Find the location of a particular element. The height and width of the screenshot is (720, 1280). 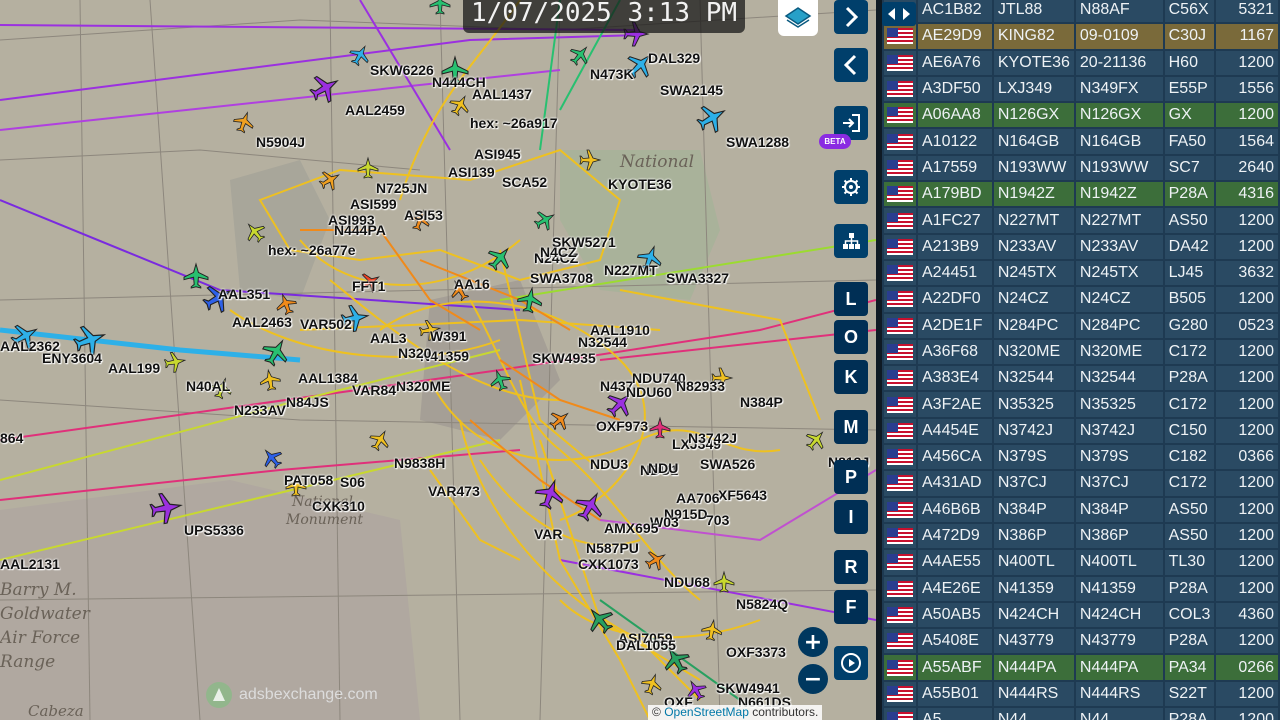

aircraft-label: hex: ~26a77e is located at coordinates (312, 250).